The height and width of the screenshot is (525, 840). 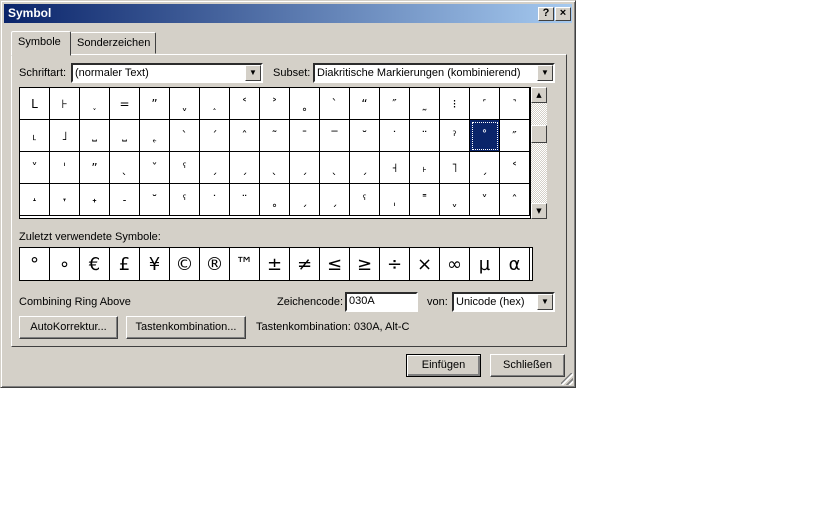 I want to click on schliessen-button: Schließen, so click(x=527, y=365).